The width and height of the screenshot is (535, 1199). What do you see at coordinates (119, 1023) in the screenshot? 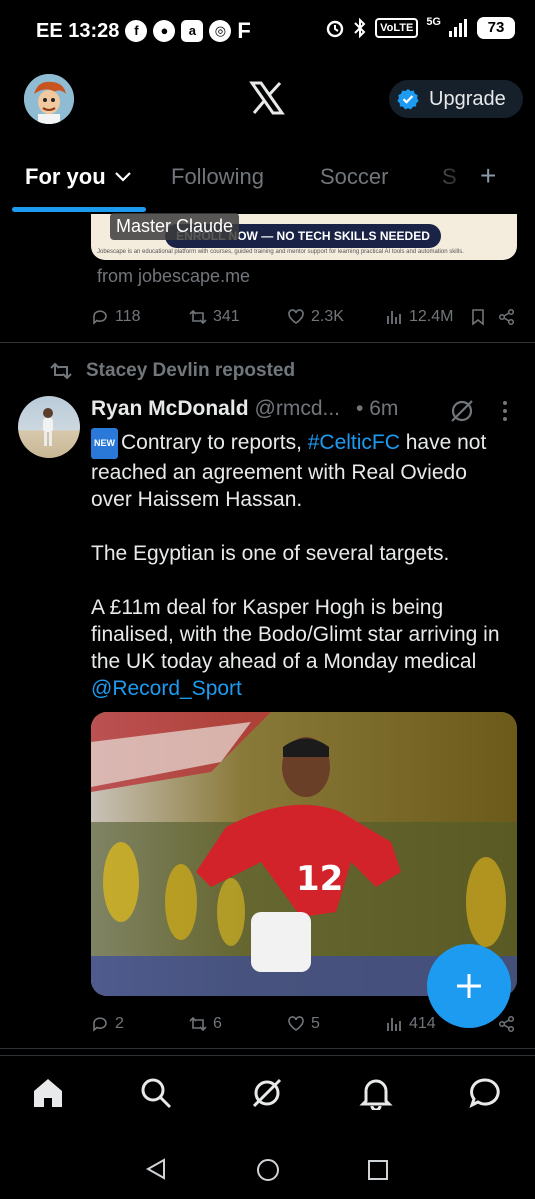
I see `reply-count: 2` at bounding box center [119, 1023].